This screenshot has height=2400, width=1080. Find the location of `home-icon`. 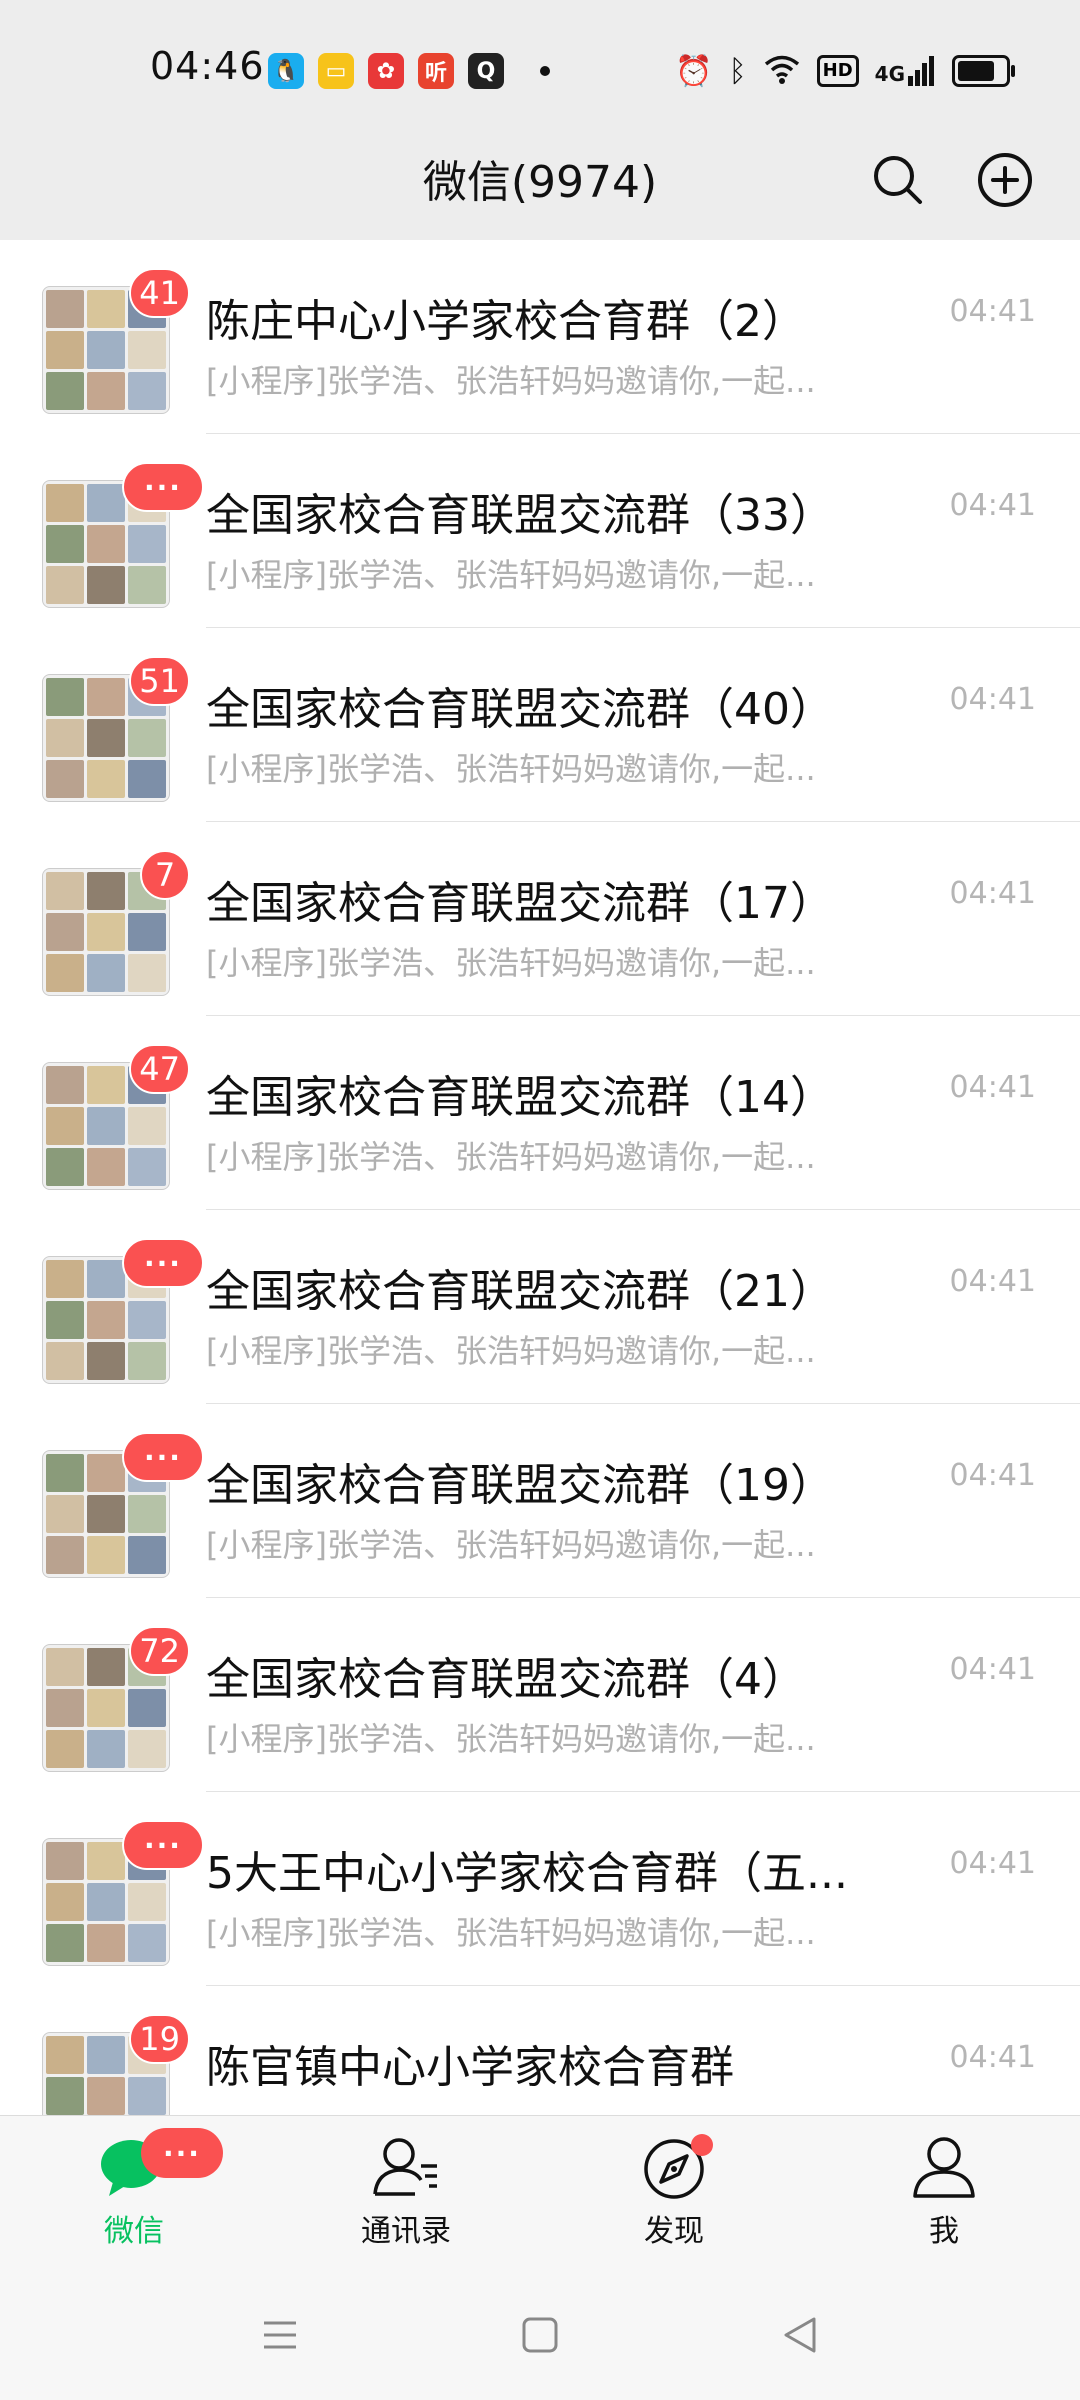

home-icon is located at coordinates (540, 2335).